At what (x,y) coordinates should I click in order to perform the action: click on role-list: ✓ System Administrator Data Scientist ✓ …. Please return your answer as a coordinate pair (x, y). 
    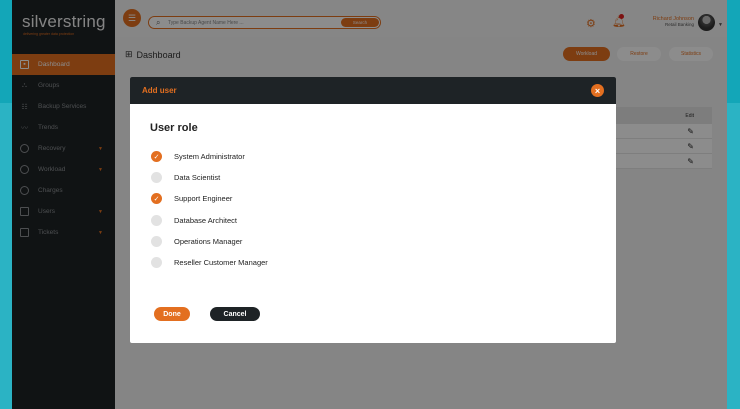
    Looking at the image, I should click on (209, 209).